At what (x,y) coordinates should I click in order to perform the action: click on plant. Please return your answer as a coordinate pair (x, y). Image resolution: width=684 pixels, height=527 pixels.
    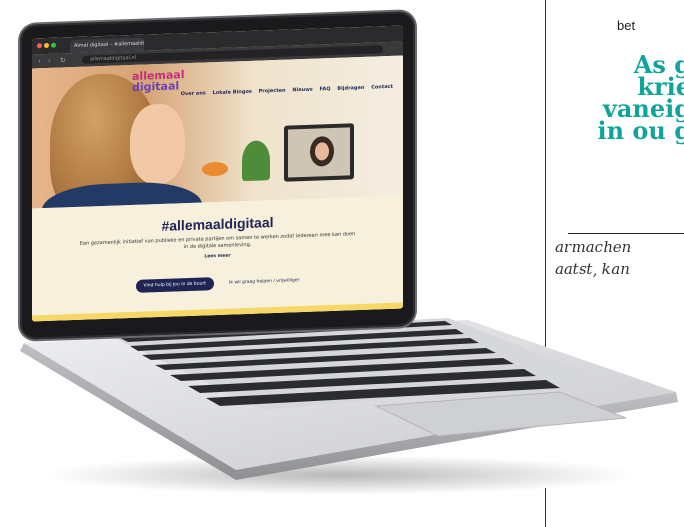
    Looking at the image, I should click on (256, 161).